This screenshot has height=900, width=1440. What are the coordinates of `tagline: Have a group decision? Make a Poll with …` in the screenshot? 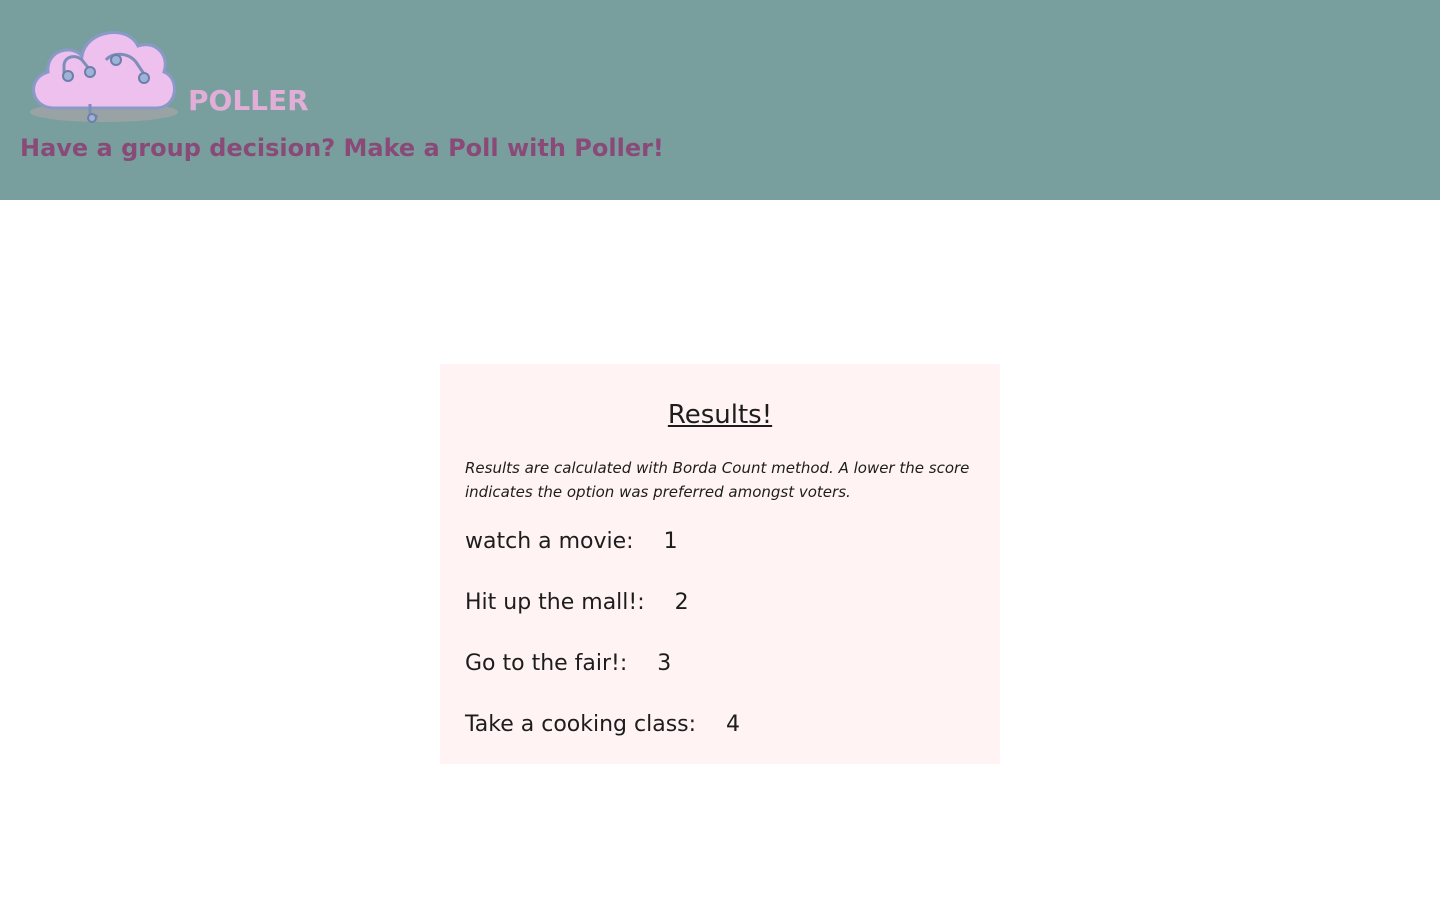 It's located at (342, 148).